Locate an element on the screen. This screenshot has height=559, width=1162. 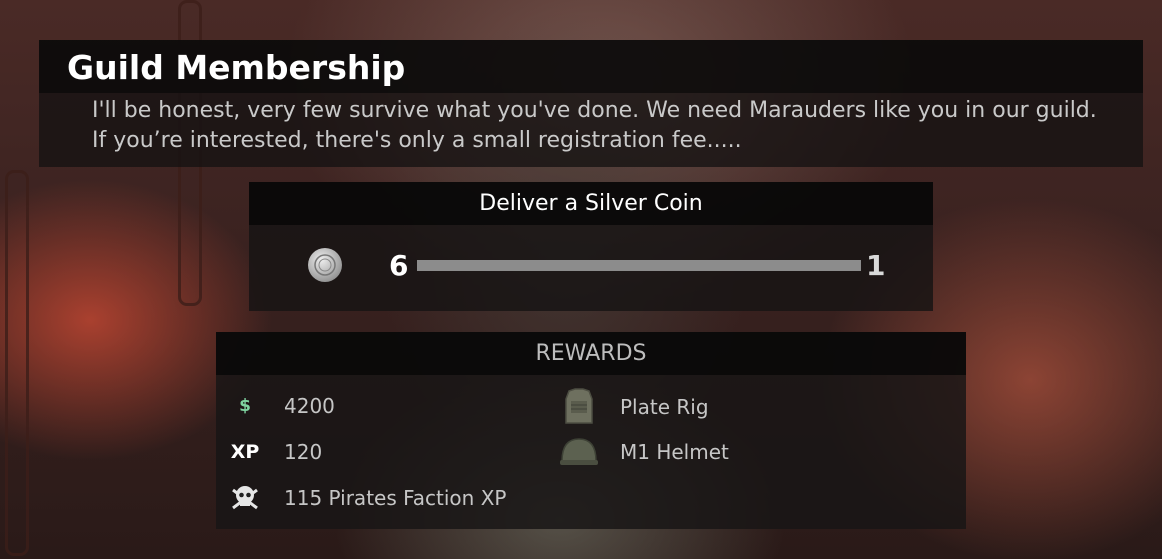
rewards-title: REWARDS is located at coordinates (591, 353).